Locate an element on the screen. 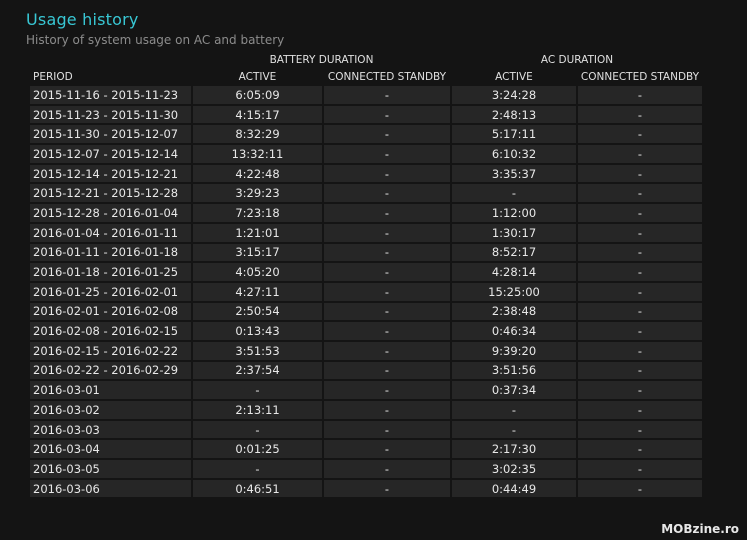 The image size is (747, 540). table-row: 2016-01-04 - 2016-01-11 1:21:01-1:30:17- is located at coordinates (366, 232).